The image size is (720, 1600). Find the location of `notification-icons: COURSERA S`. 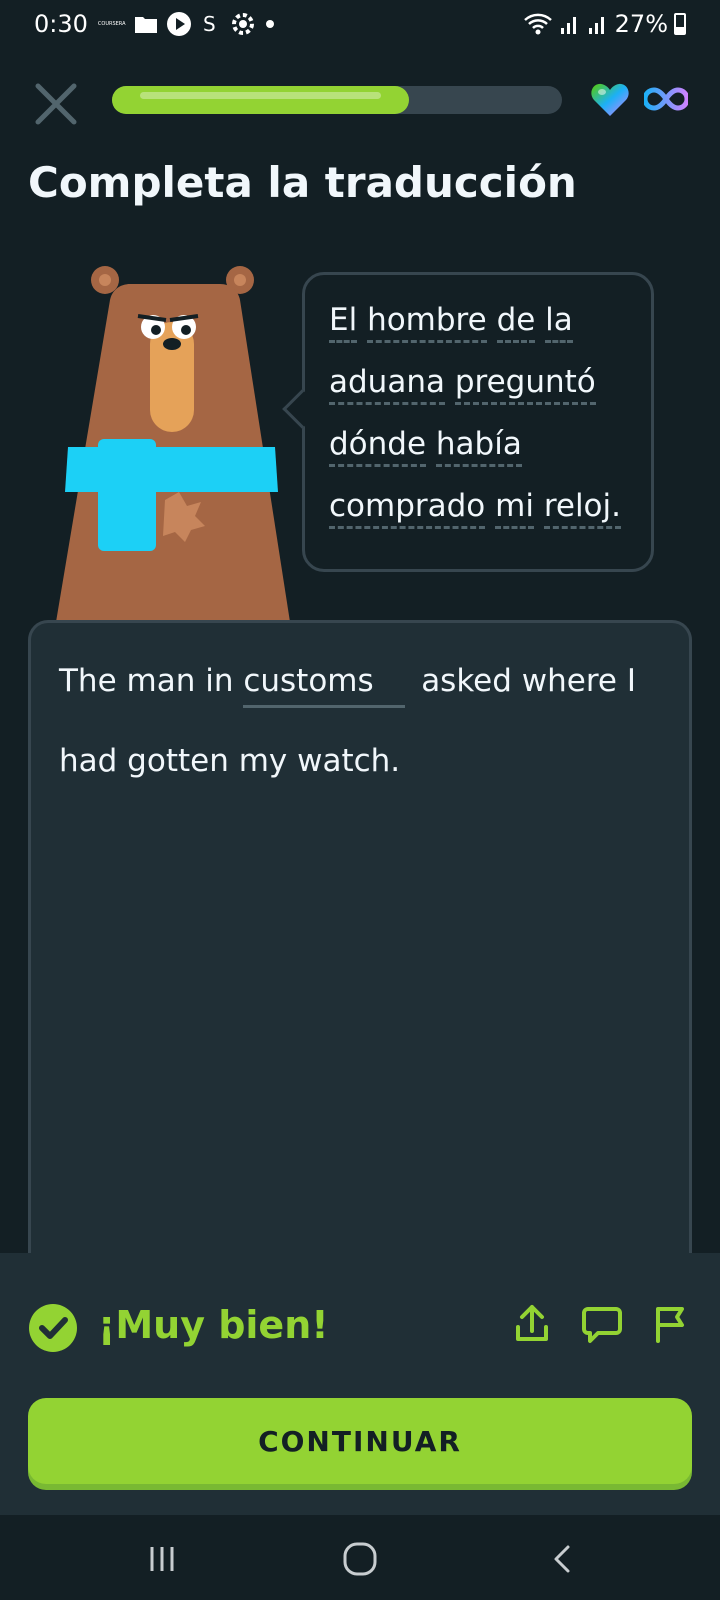

notification-icons: COURSERA S is located at coordinates (187, 24).